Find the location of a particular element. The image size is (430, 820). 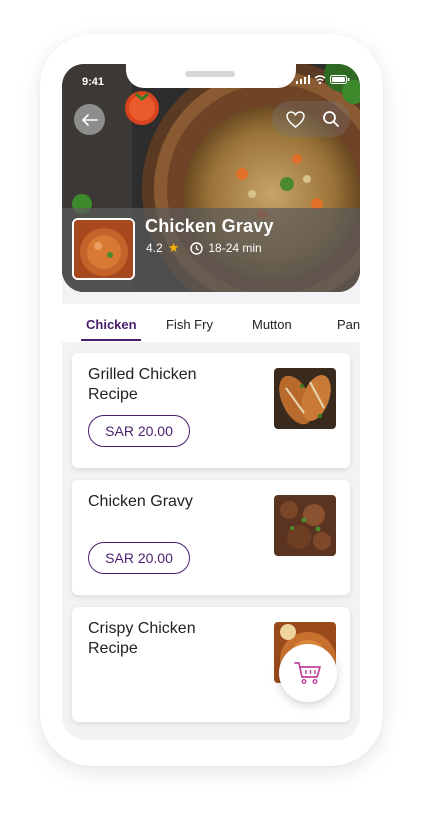

wifi-icon is located at coordinates (320, 79).